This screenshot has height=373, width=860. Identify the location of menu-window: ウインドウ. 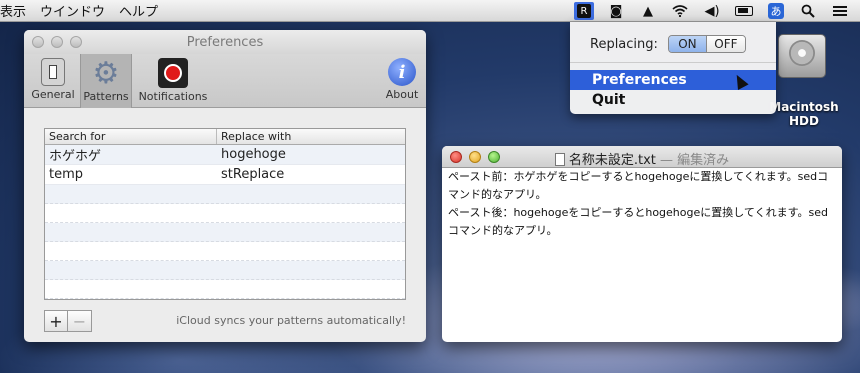
(79, 10).